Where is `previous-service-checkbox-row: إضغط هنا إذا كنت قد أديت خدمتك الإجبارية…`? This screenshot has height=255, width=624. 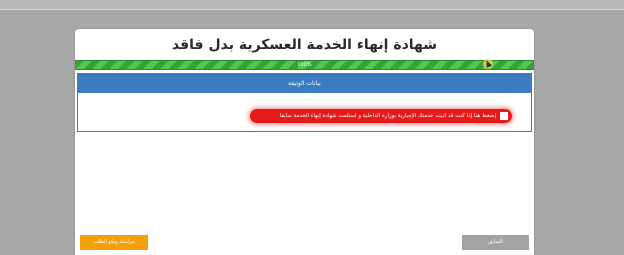 previous-service-checkbox-row: إضغط هنا إذا كنت قد أديت خدمتك الإجبارية… is located at coordinates (381, 116).